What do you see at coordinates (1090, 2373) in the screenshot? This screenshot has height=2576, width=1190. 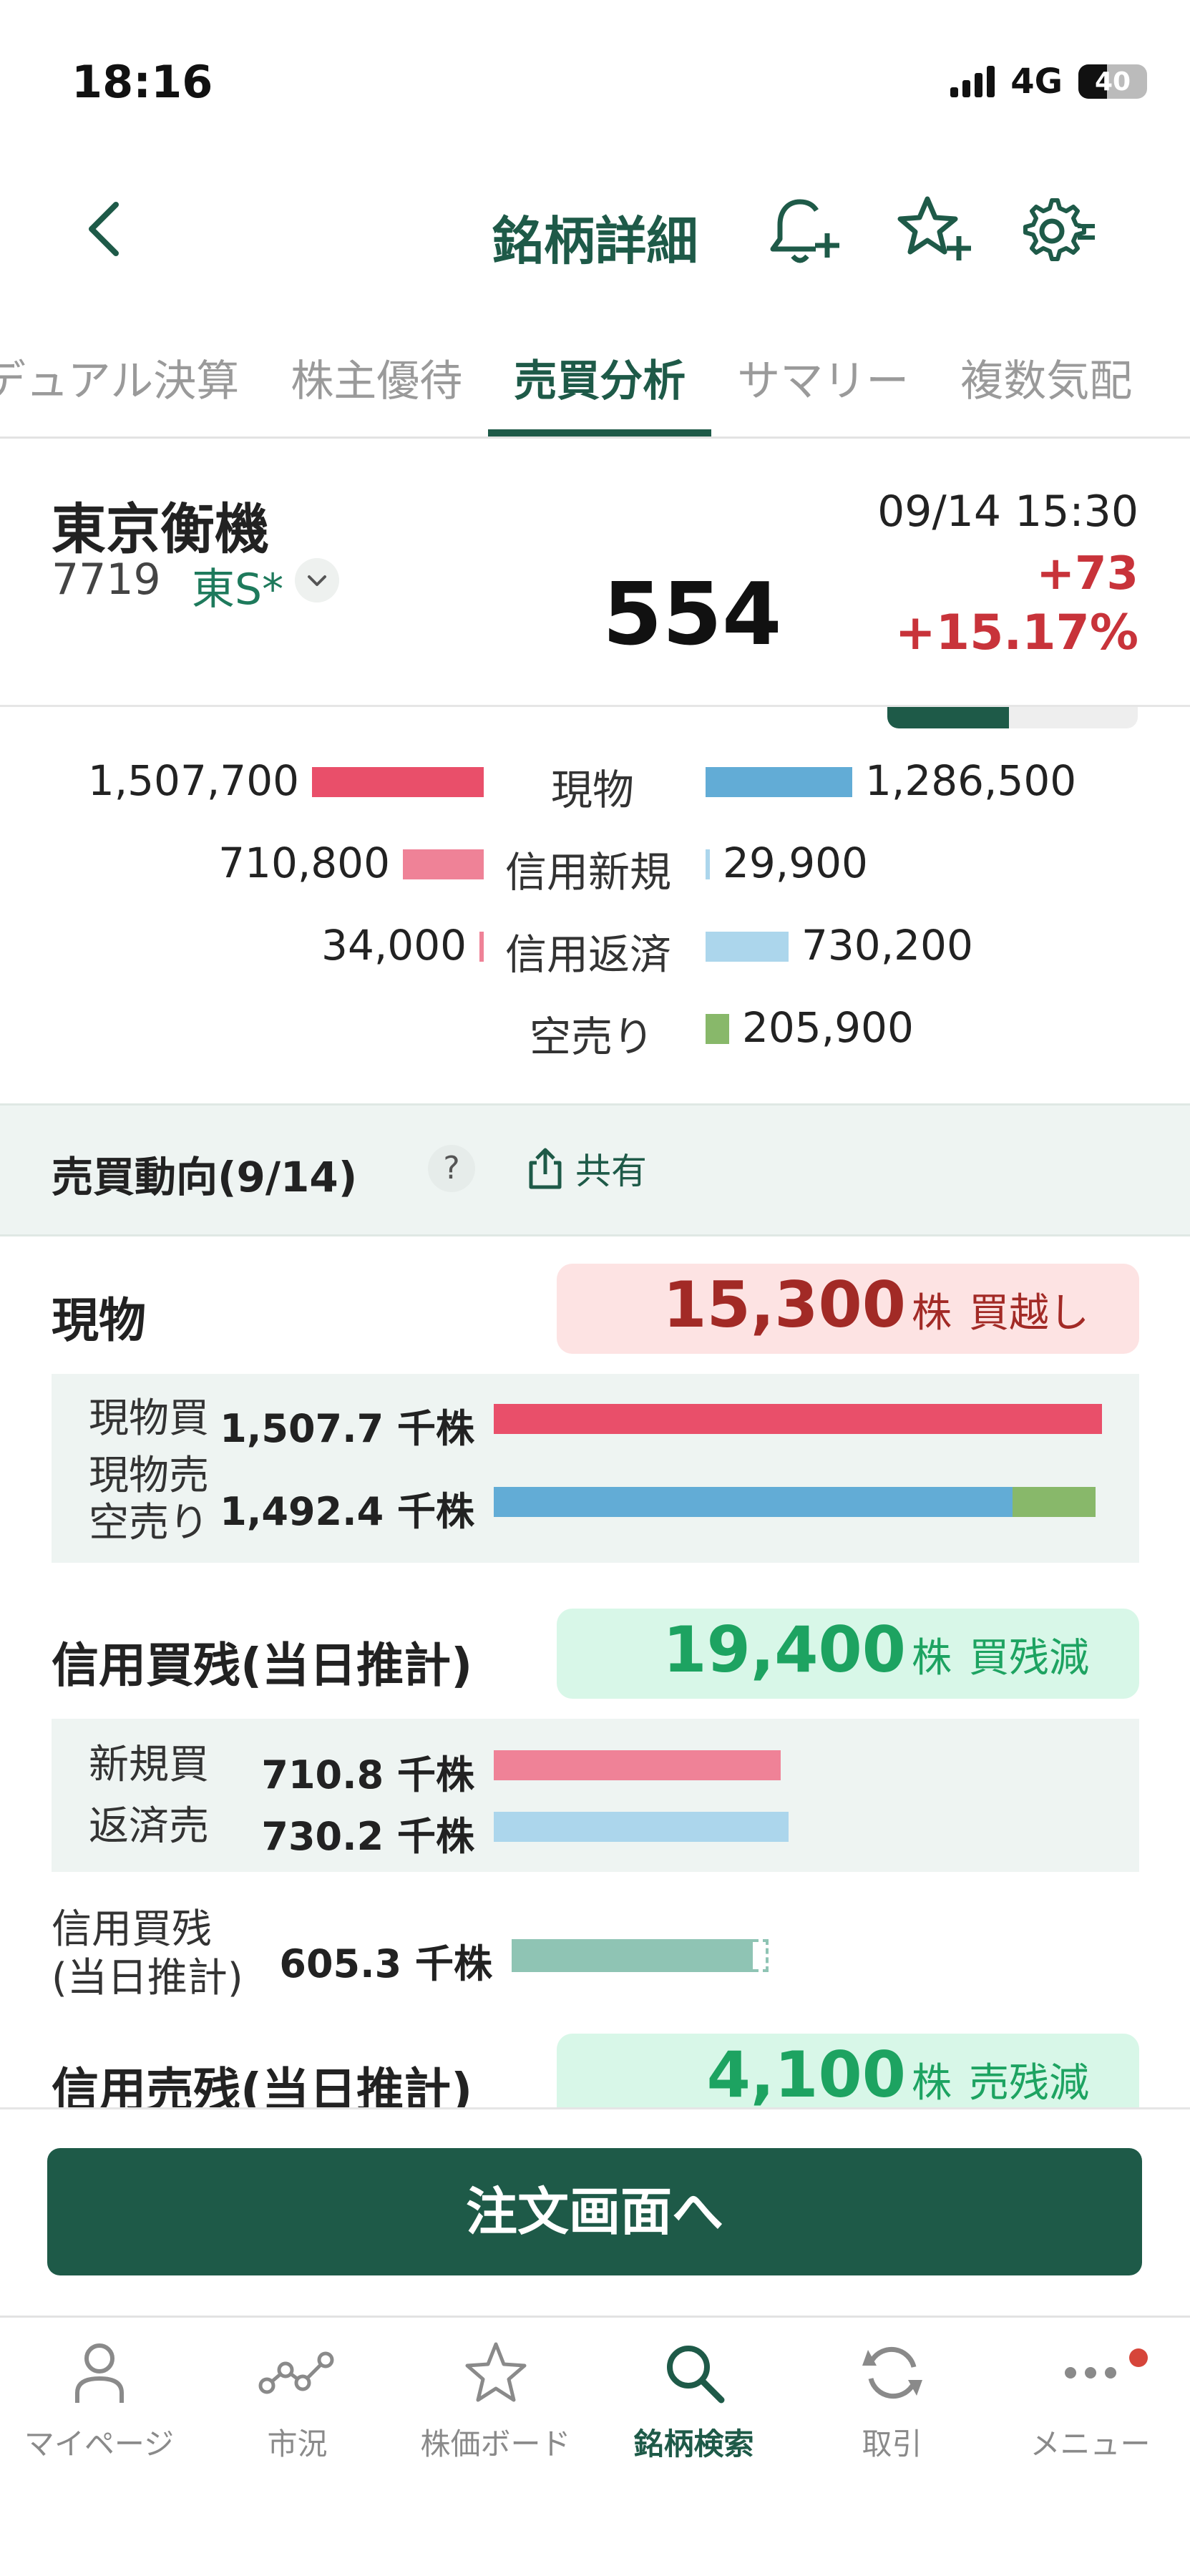 I see `more-icon` at bounding box center [1090, 2373].